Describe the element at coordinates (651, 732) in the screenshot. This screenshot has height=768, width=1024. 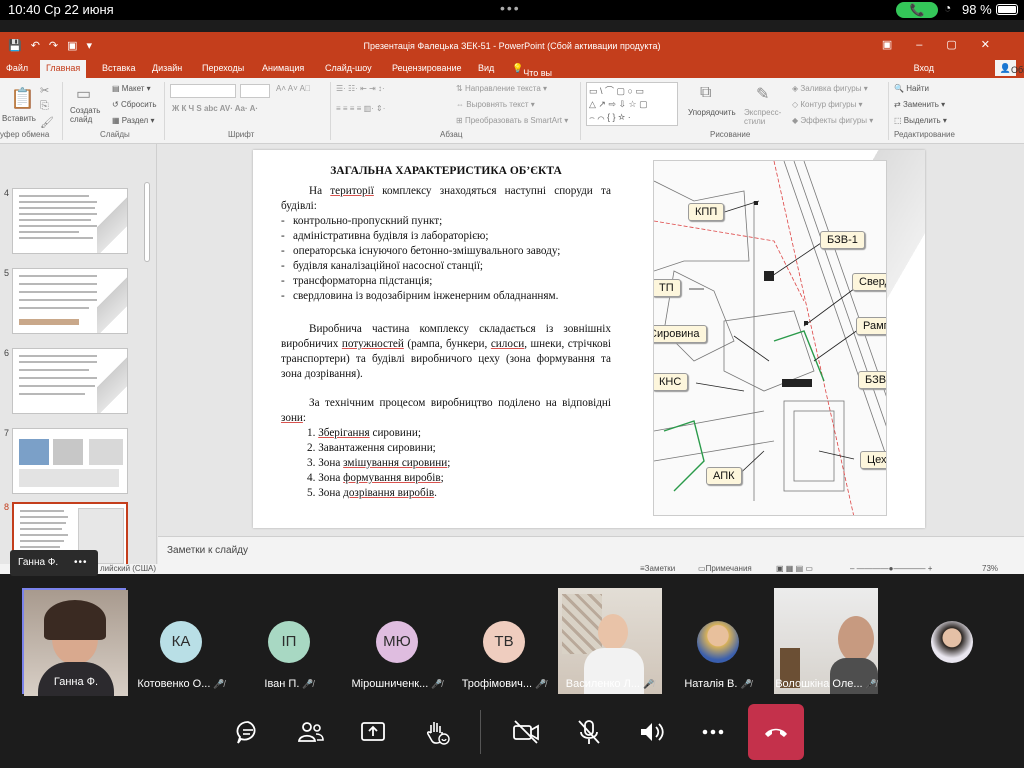
I see `speaker-icon` at that location.